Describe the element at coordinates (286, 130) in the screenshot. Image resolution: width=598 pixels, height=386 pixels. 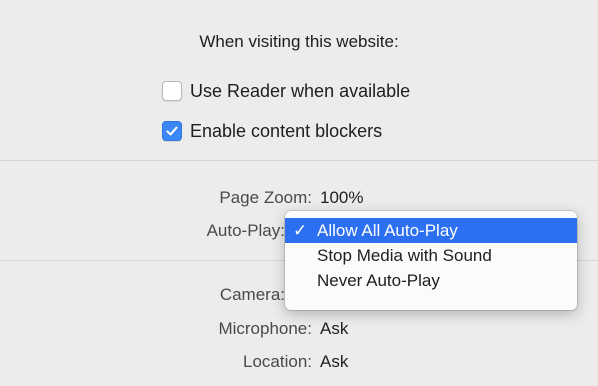
I see `content-blockers-label: Enable content blockers` at that location.